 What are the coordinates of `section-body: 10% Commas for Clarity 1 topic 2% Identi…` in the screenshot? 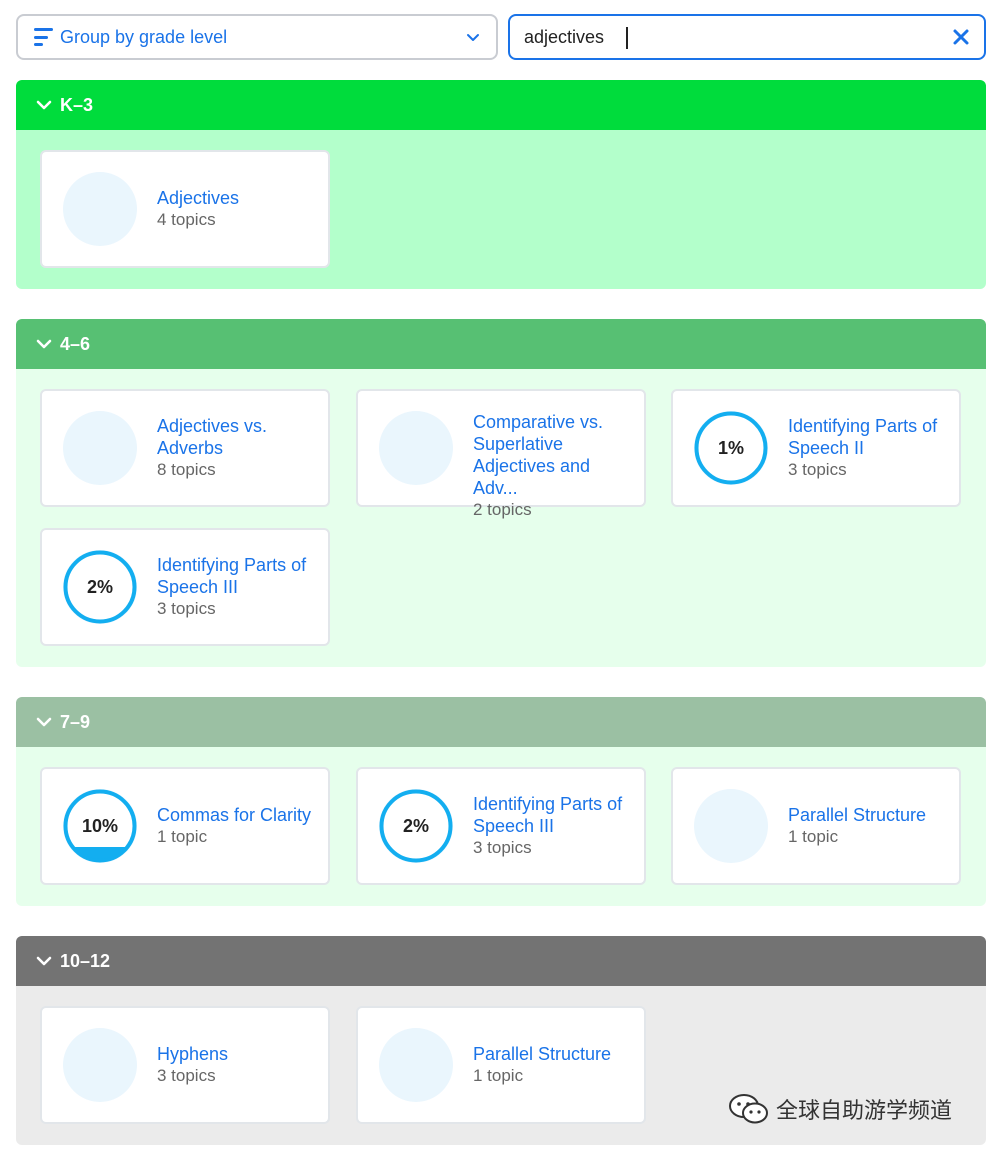 It's located at (501, 826).